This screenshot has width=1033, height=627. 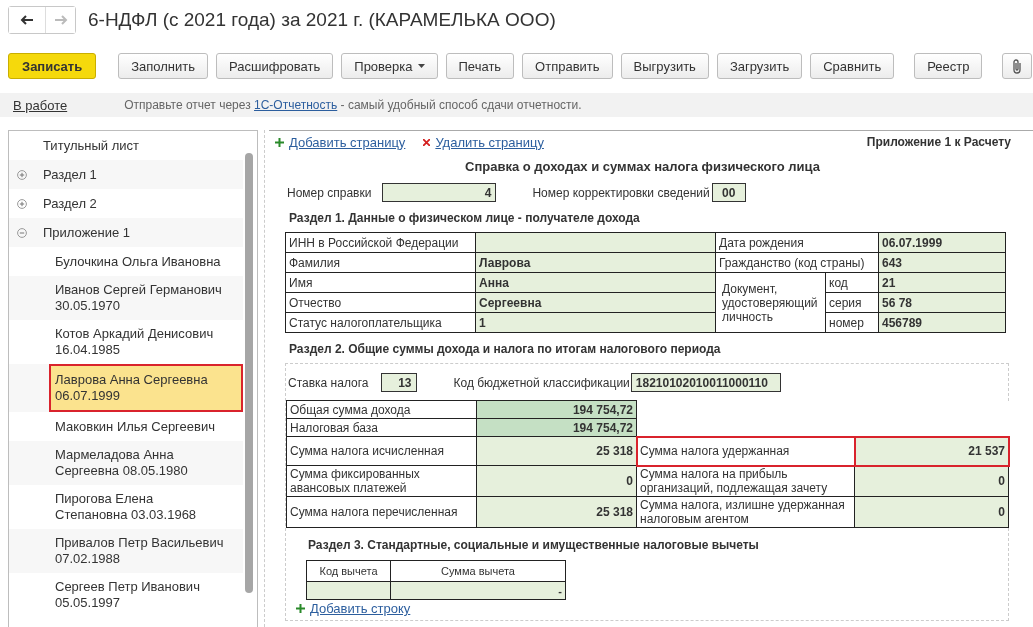 What do you see at coordinates (22, 232) in the screenshot?
I see `collapse-icon` at bounding box center [22, 232].